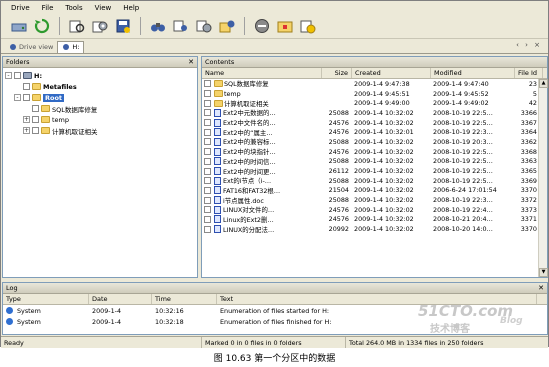  I want to click on refresh-button, so click(42, 26).